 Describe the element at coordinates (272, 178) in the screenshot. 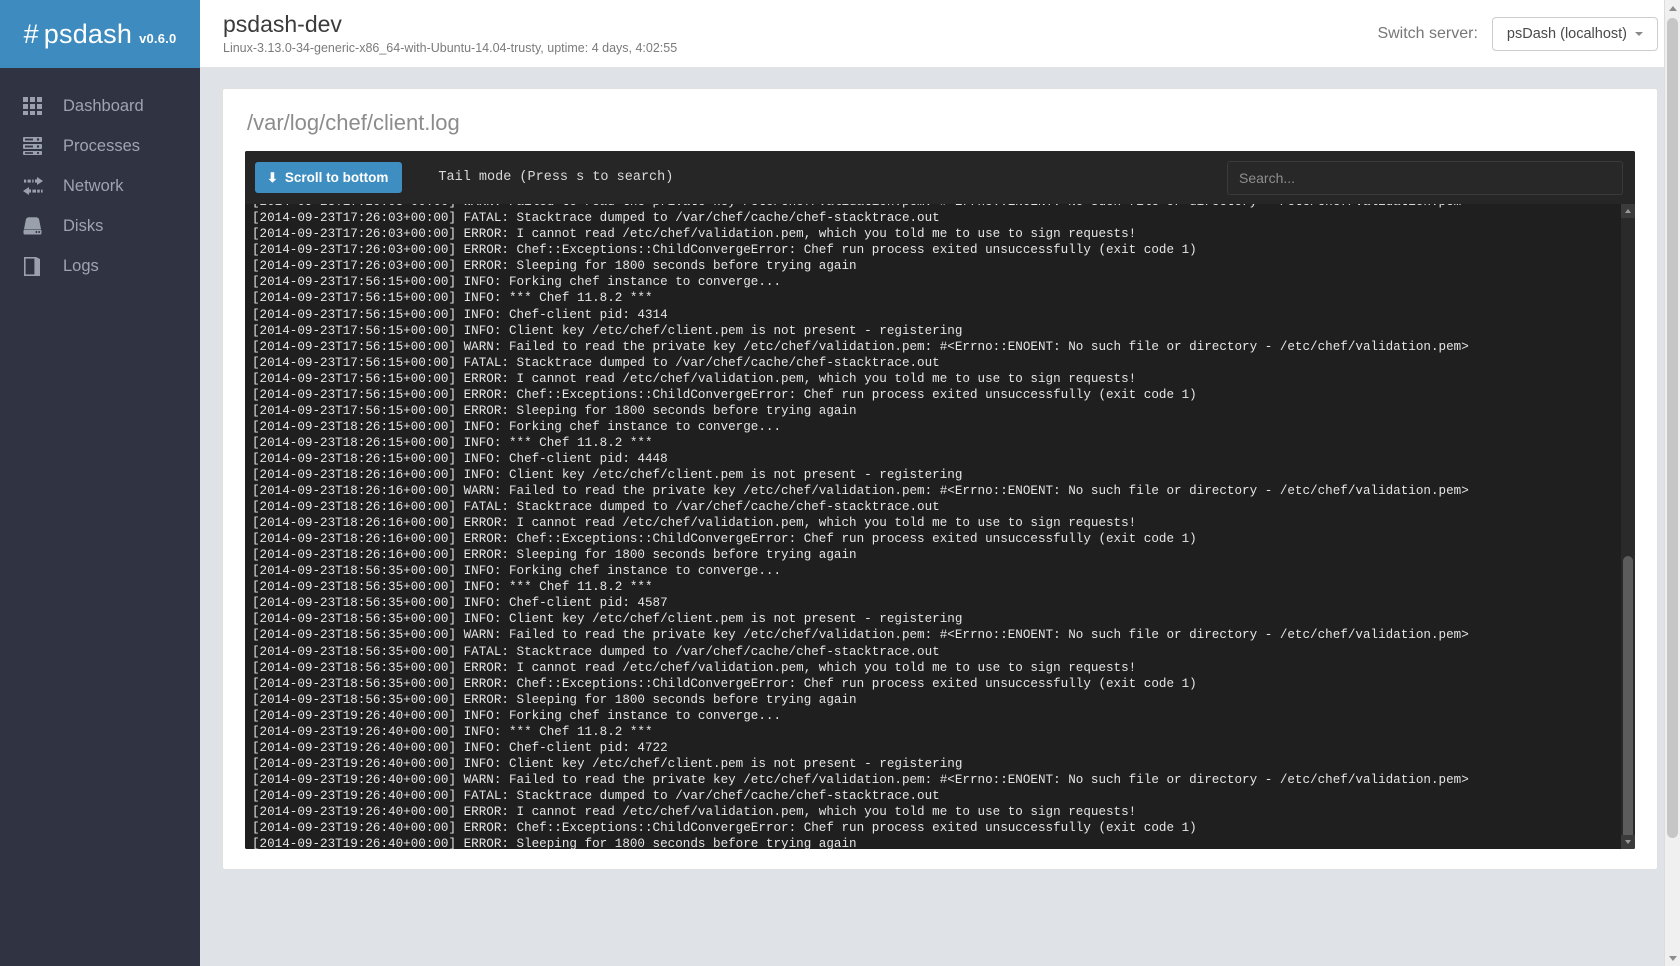

I see `arrow-down-icon: ⬇` at that location.